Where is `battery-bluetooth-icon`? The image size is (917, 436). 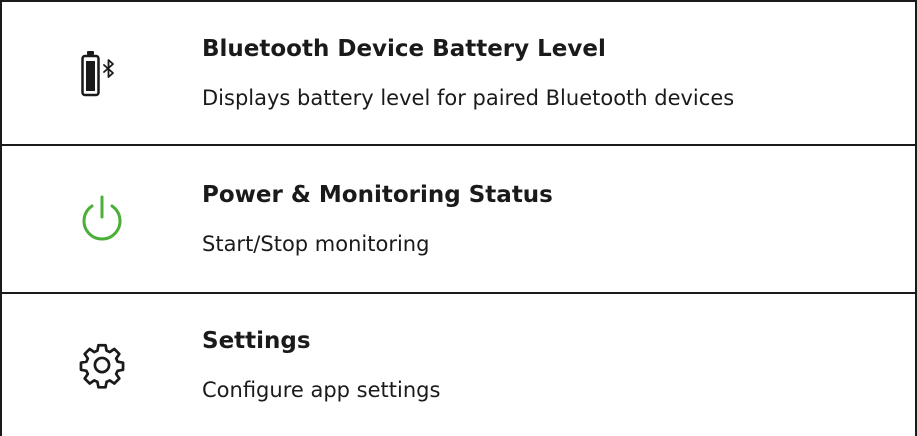
battery-bluetooth-icon is located at coordinates (102, 73).